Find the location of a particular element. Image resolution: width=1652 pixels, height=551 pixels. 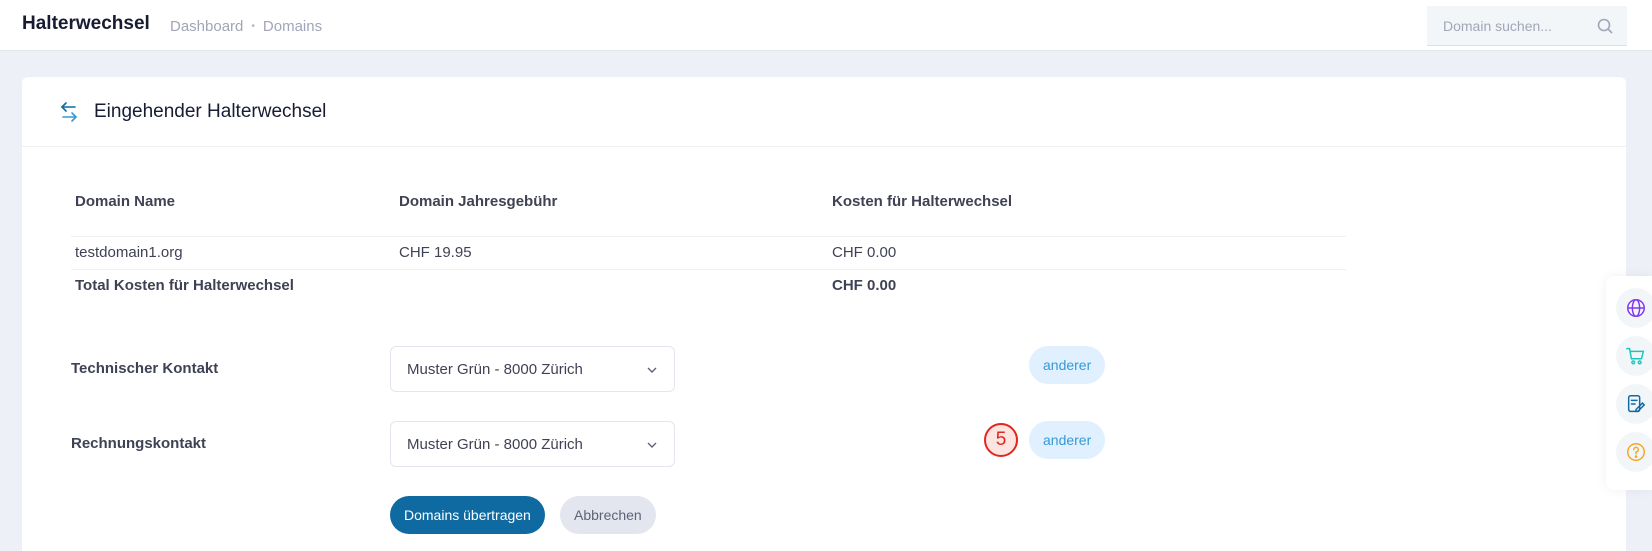

breadcrumb-domains: Domains is located at coordinates (292, 26).